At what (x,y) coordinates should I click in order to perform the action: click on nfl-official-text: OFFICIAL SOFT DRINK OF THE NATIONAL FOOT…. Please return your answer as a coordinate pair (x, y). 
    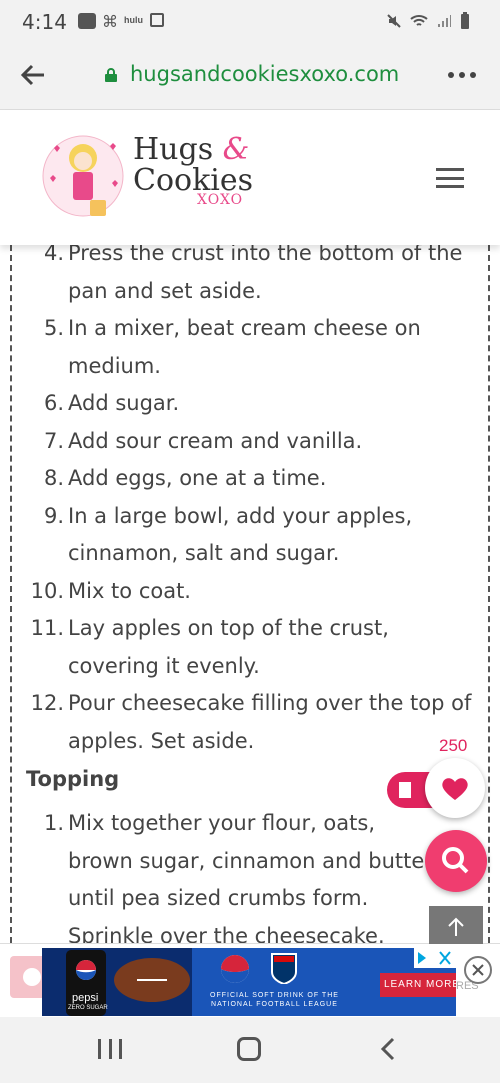
    Looking at the image, I should click on (274, 1000).